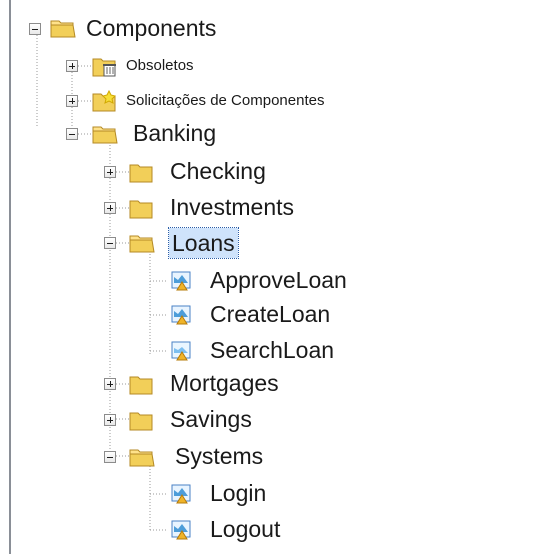 Image resolution: width=540 pixels, height=554 pixels. Describe the element at coordinates (272, 350) in the screenshot. I see `tree-node-label: SearchLoan` at that location.